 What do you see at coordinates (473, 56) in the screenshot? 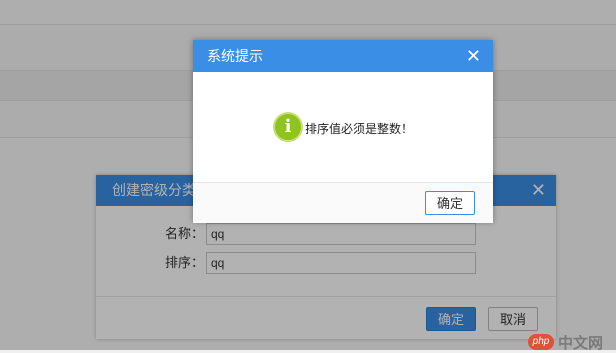
I see `close-icon: ✕` at bounding box center [473, 56].